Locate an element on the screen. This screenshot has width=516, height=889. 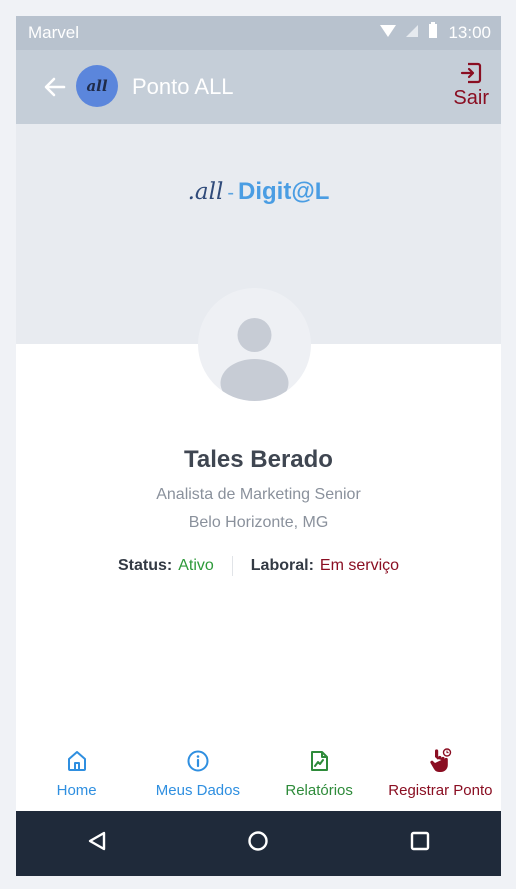
tab-home: Home is located at coordinates (76, 774).